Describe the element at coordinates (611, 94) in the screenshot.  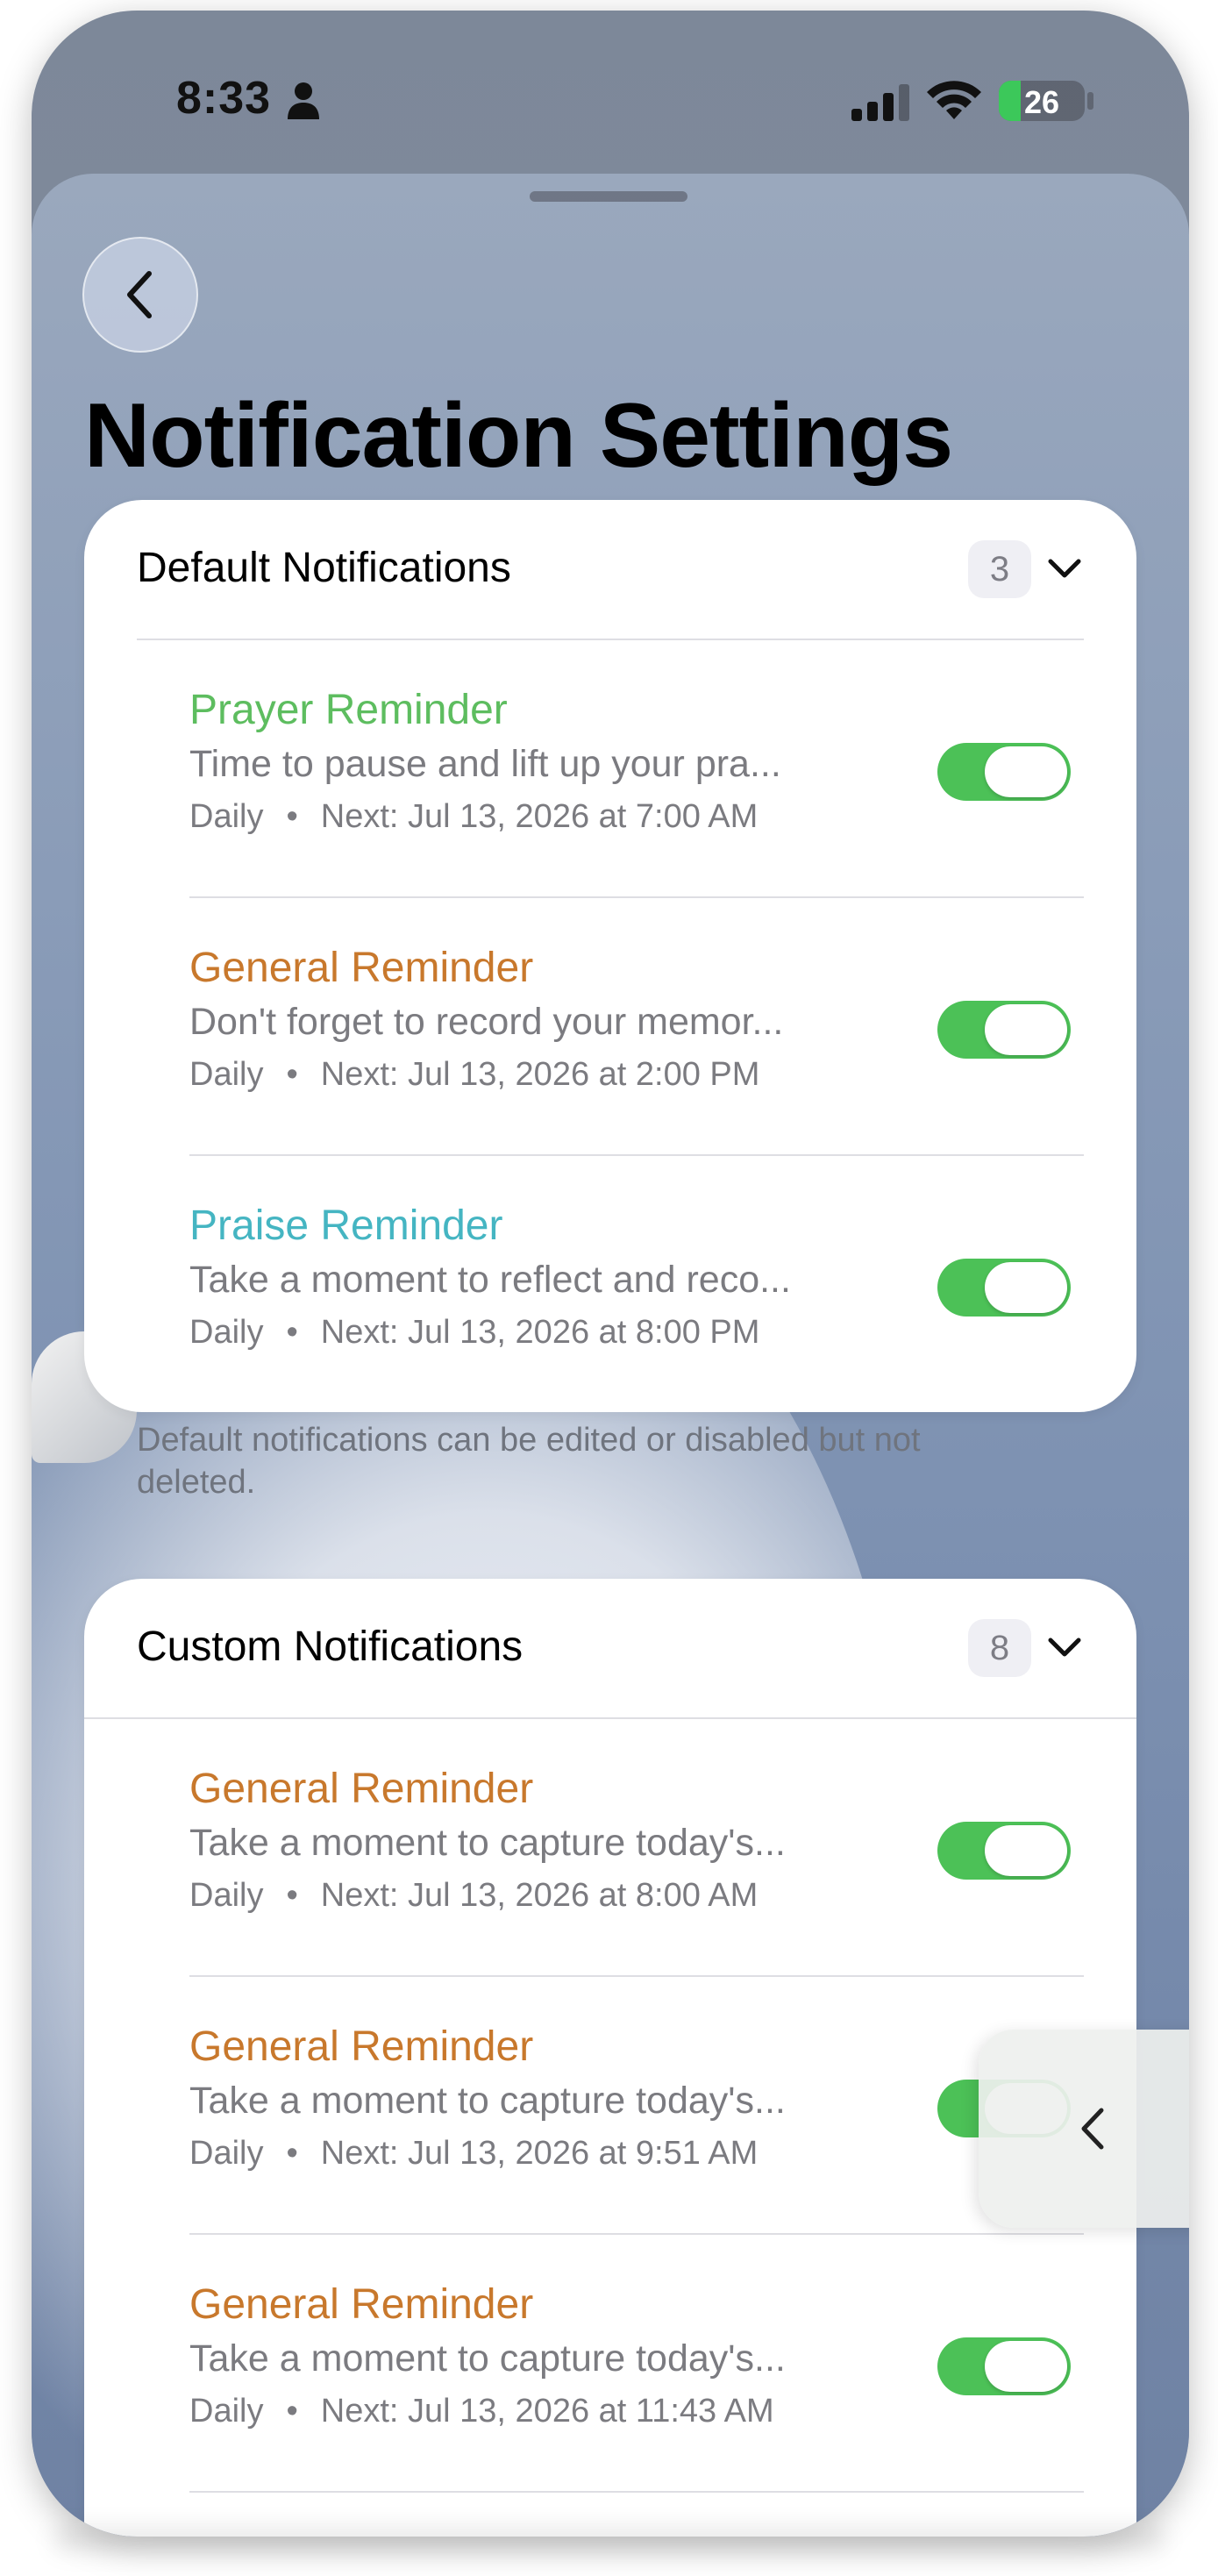
I see `status-bar: 8:33 26` at that location.